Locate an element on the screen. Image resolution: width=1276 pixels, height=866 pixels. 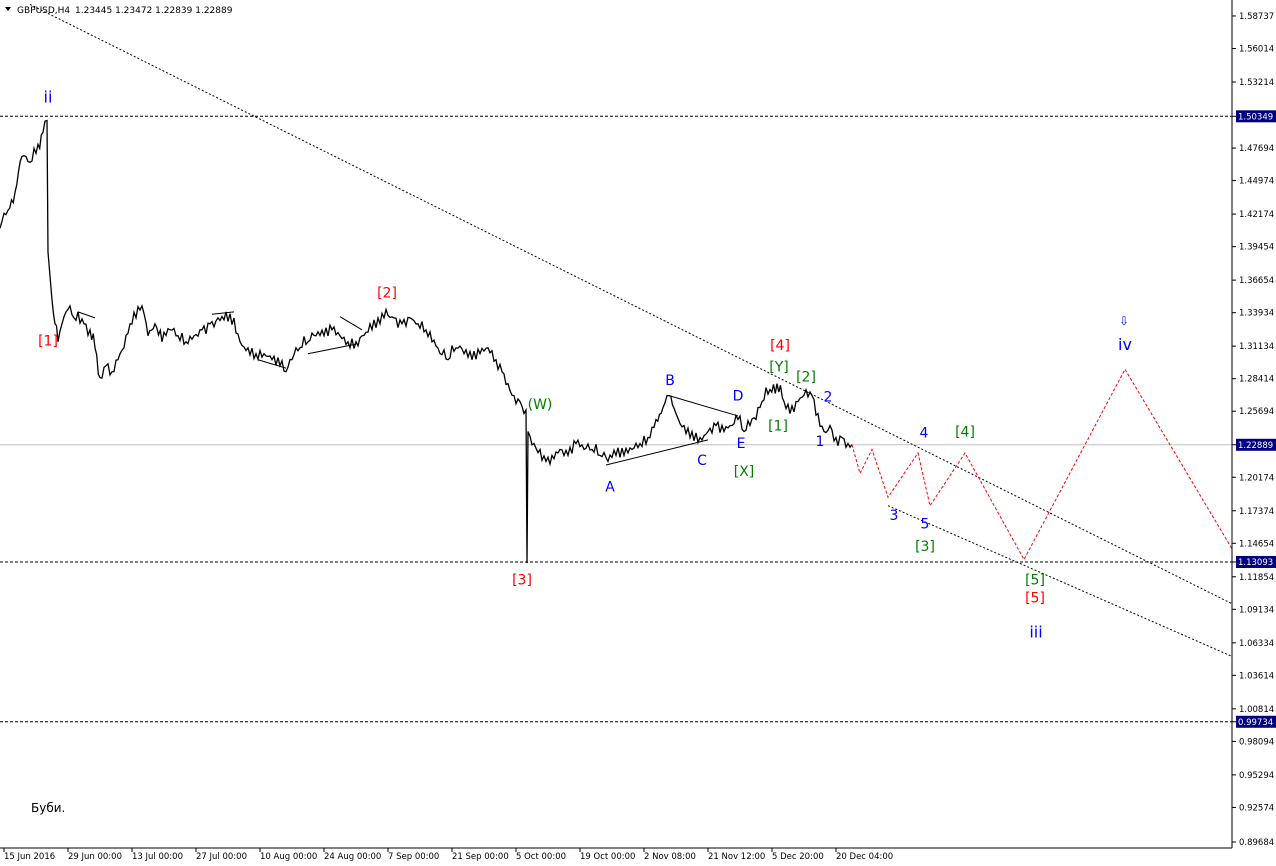
wave-label: D is located at coordinates (738, 396).